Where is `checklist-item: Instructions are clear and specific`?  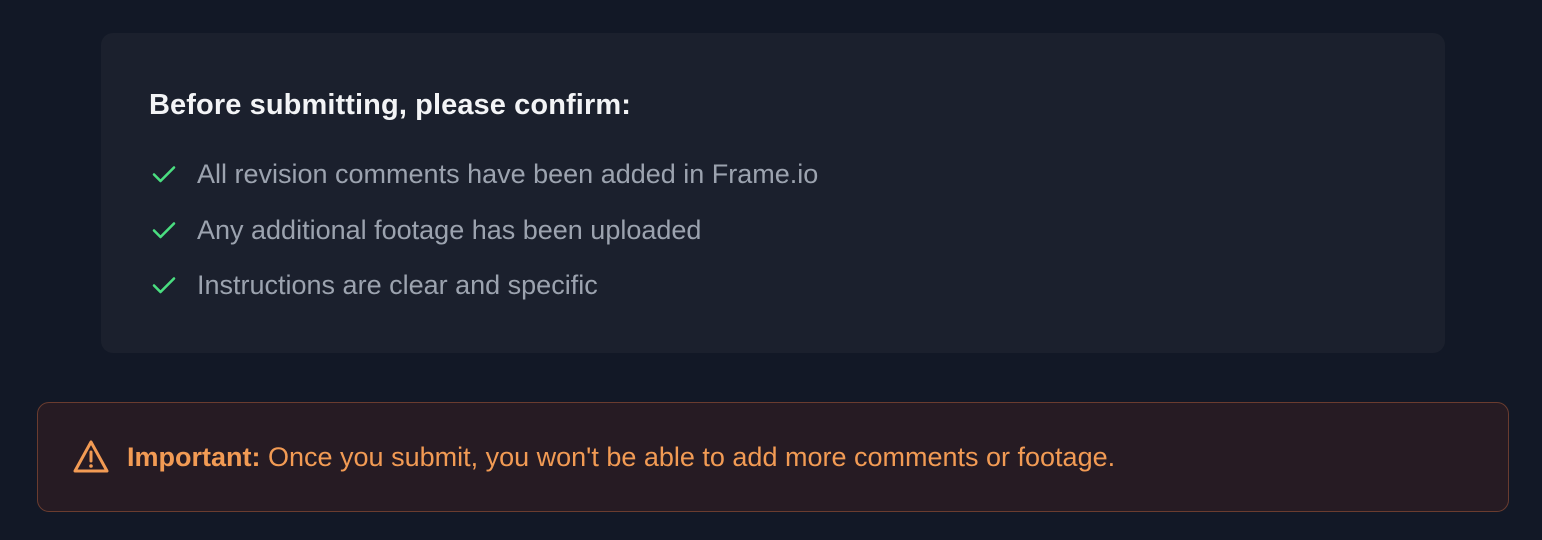
checklist-item: Instructions are clear and specific is located at coordinates (773, 285).